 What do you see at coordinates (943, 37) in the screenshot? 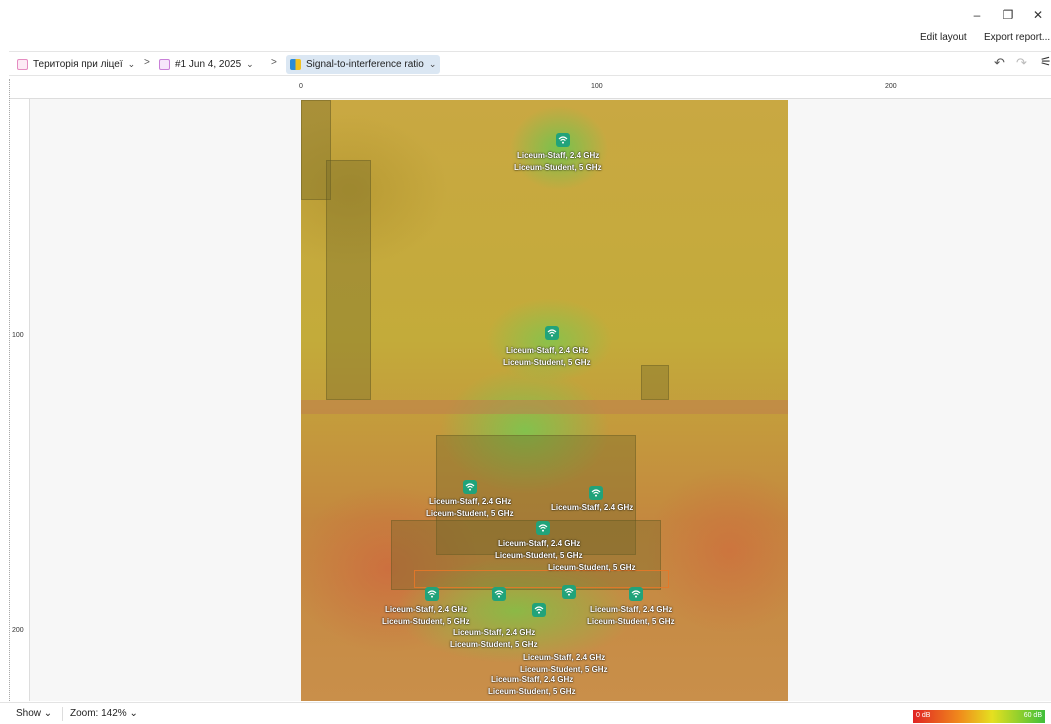
I see `edit-layout-button: Edit layout` at bounding box center [943, 37].